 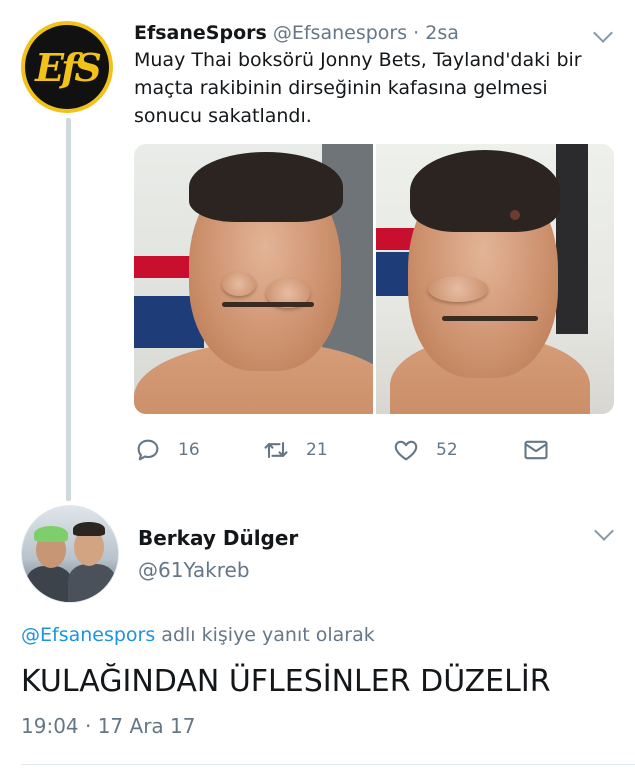 I want to click on divider, so click(x=328, y=764).